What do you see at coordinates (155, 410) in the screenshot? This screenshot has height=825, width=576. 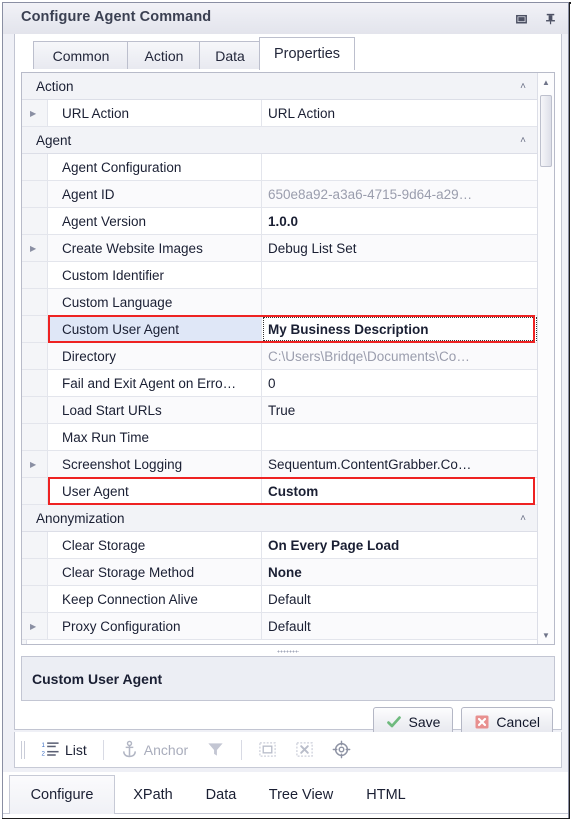 I see `property-name-cell: Load Start URLs` at bounding box center [155, 410].